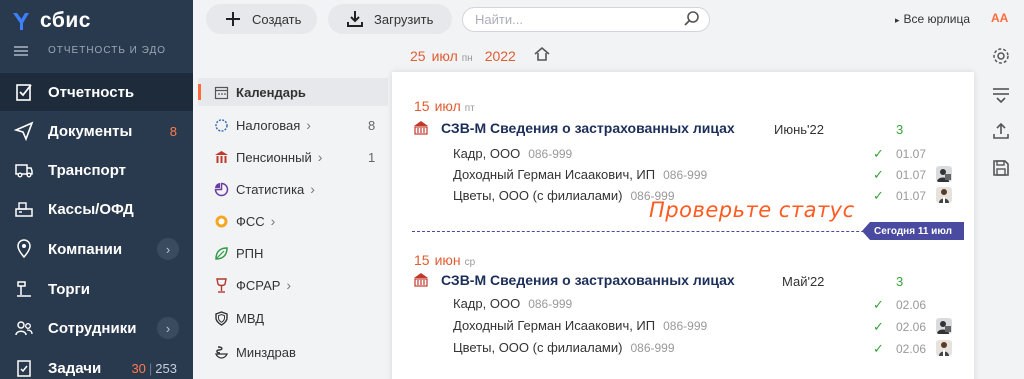  Describe the element at coordinates (24, 92) in the screenshot. I see `report-icon` at that location.